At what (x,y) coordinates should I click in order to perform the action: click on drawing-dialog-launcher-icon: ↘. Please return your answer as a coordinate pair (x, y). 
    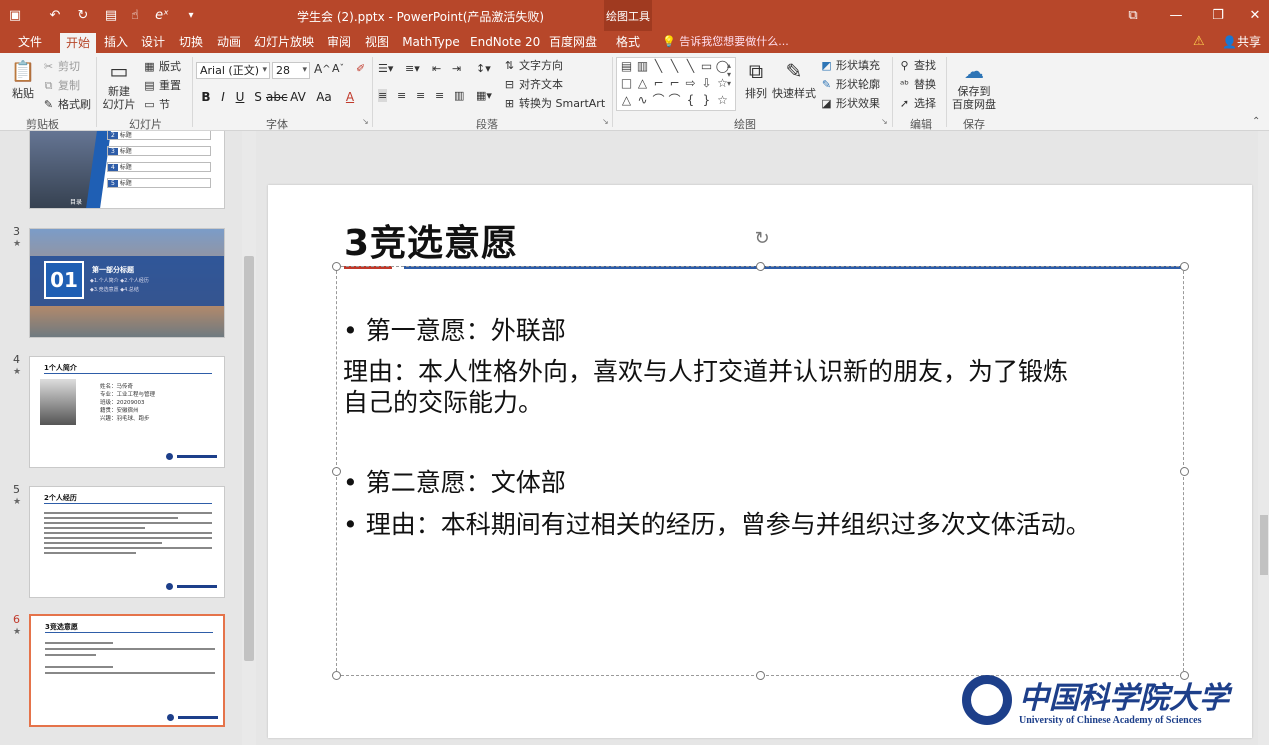
    Looking at the image, I should click on (884, 121).